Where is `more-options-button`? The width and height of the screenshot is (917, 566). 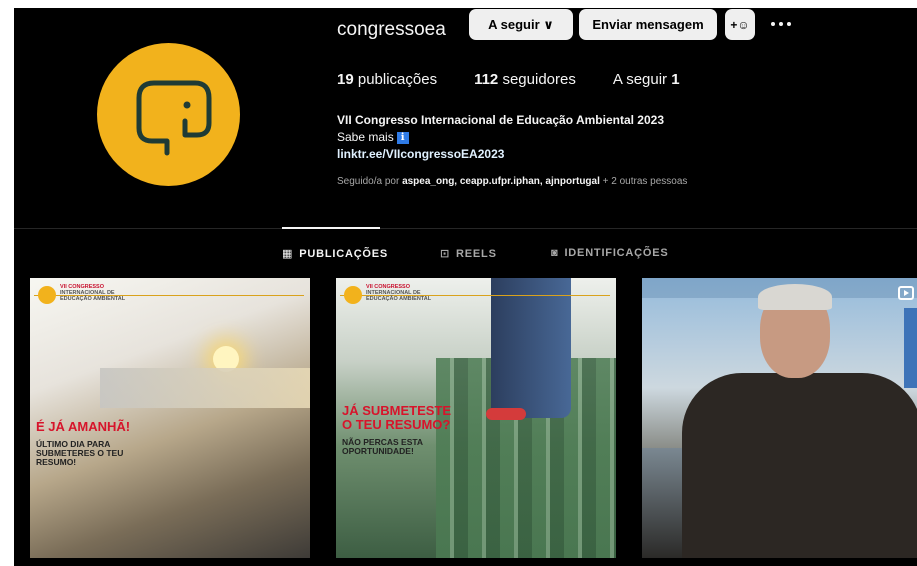 more-options-button is located at coordinates (786, 24).